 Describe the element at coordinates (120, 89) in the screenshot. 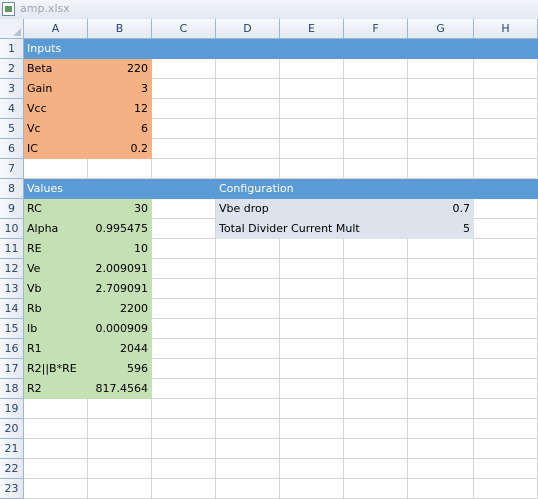

I see `input-value-cell: 3` at that location.